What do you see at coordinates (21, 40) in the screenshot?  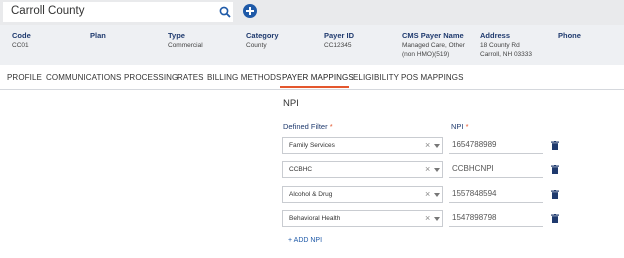 I see `field-code: Code CC01` at bounding box center [21, 40].